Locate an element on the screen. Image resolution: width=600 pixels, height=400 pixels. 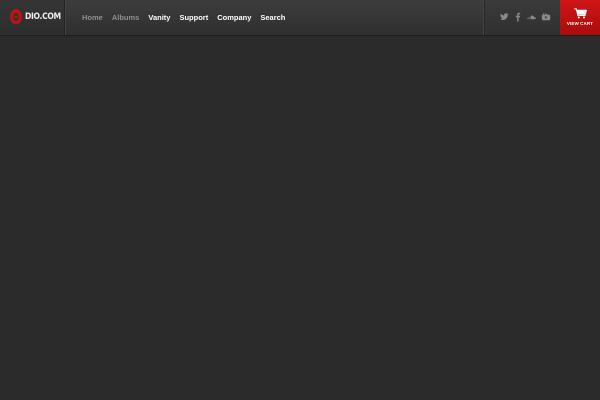
logo: DIO.COM is located at coordinates (32, 17).